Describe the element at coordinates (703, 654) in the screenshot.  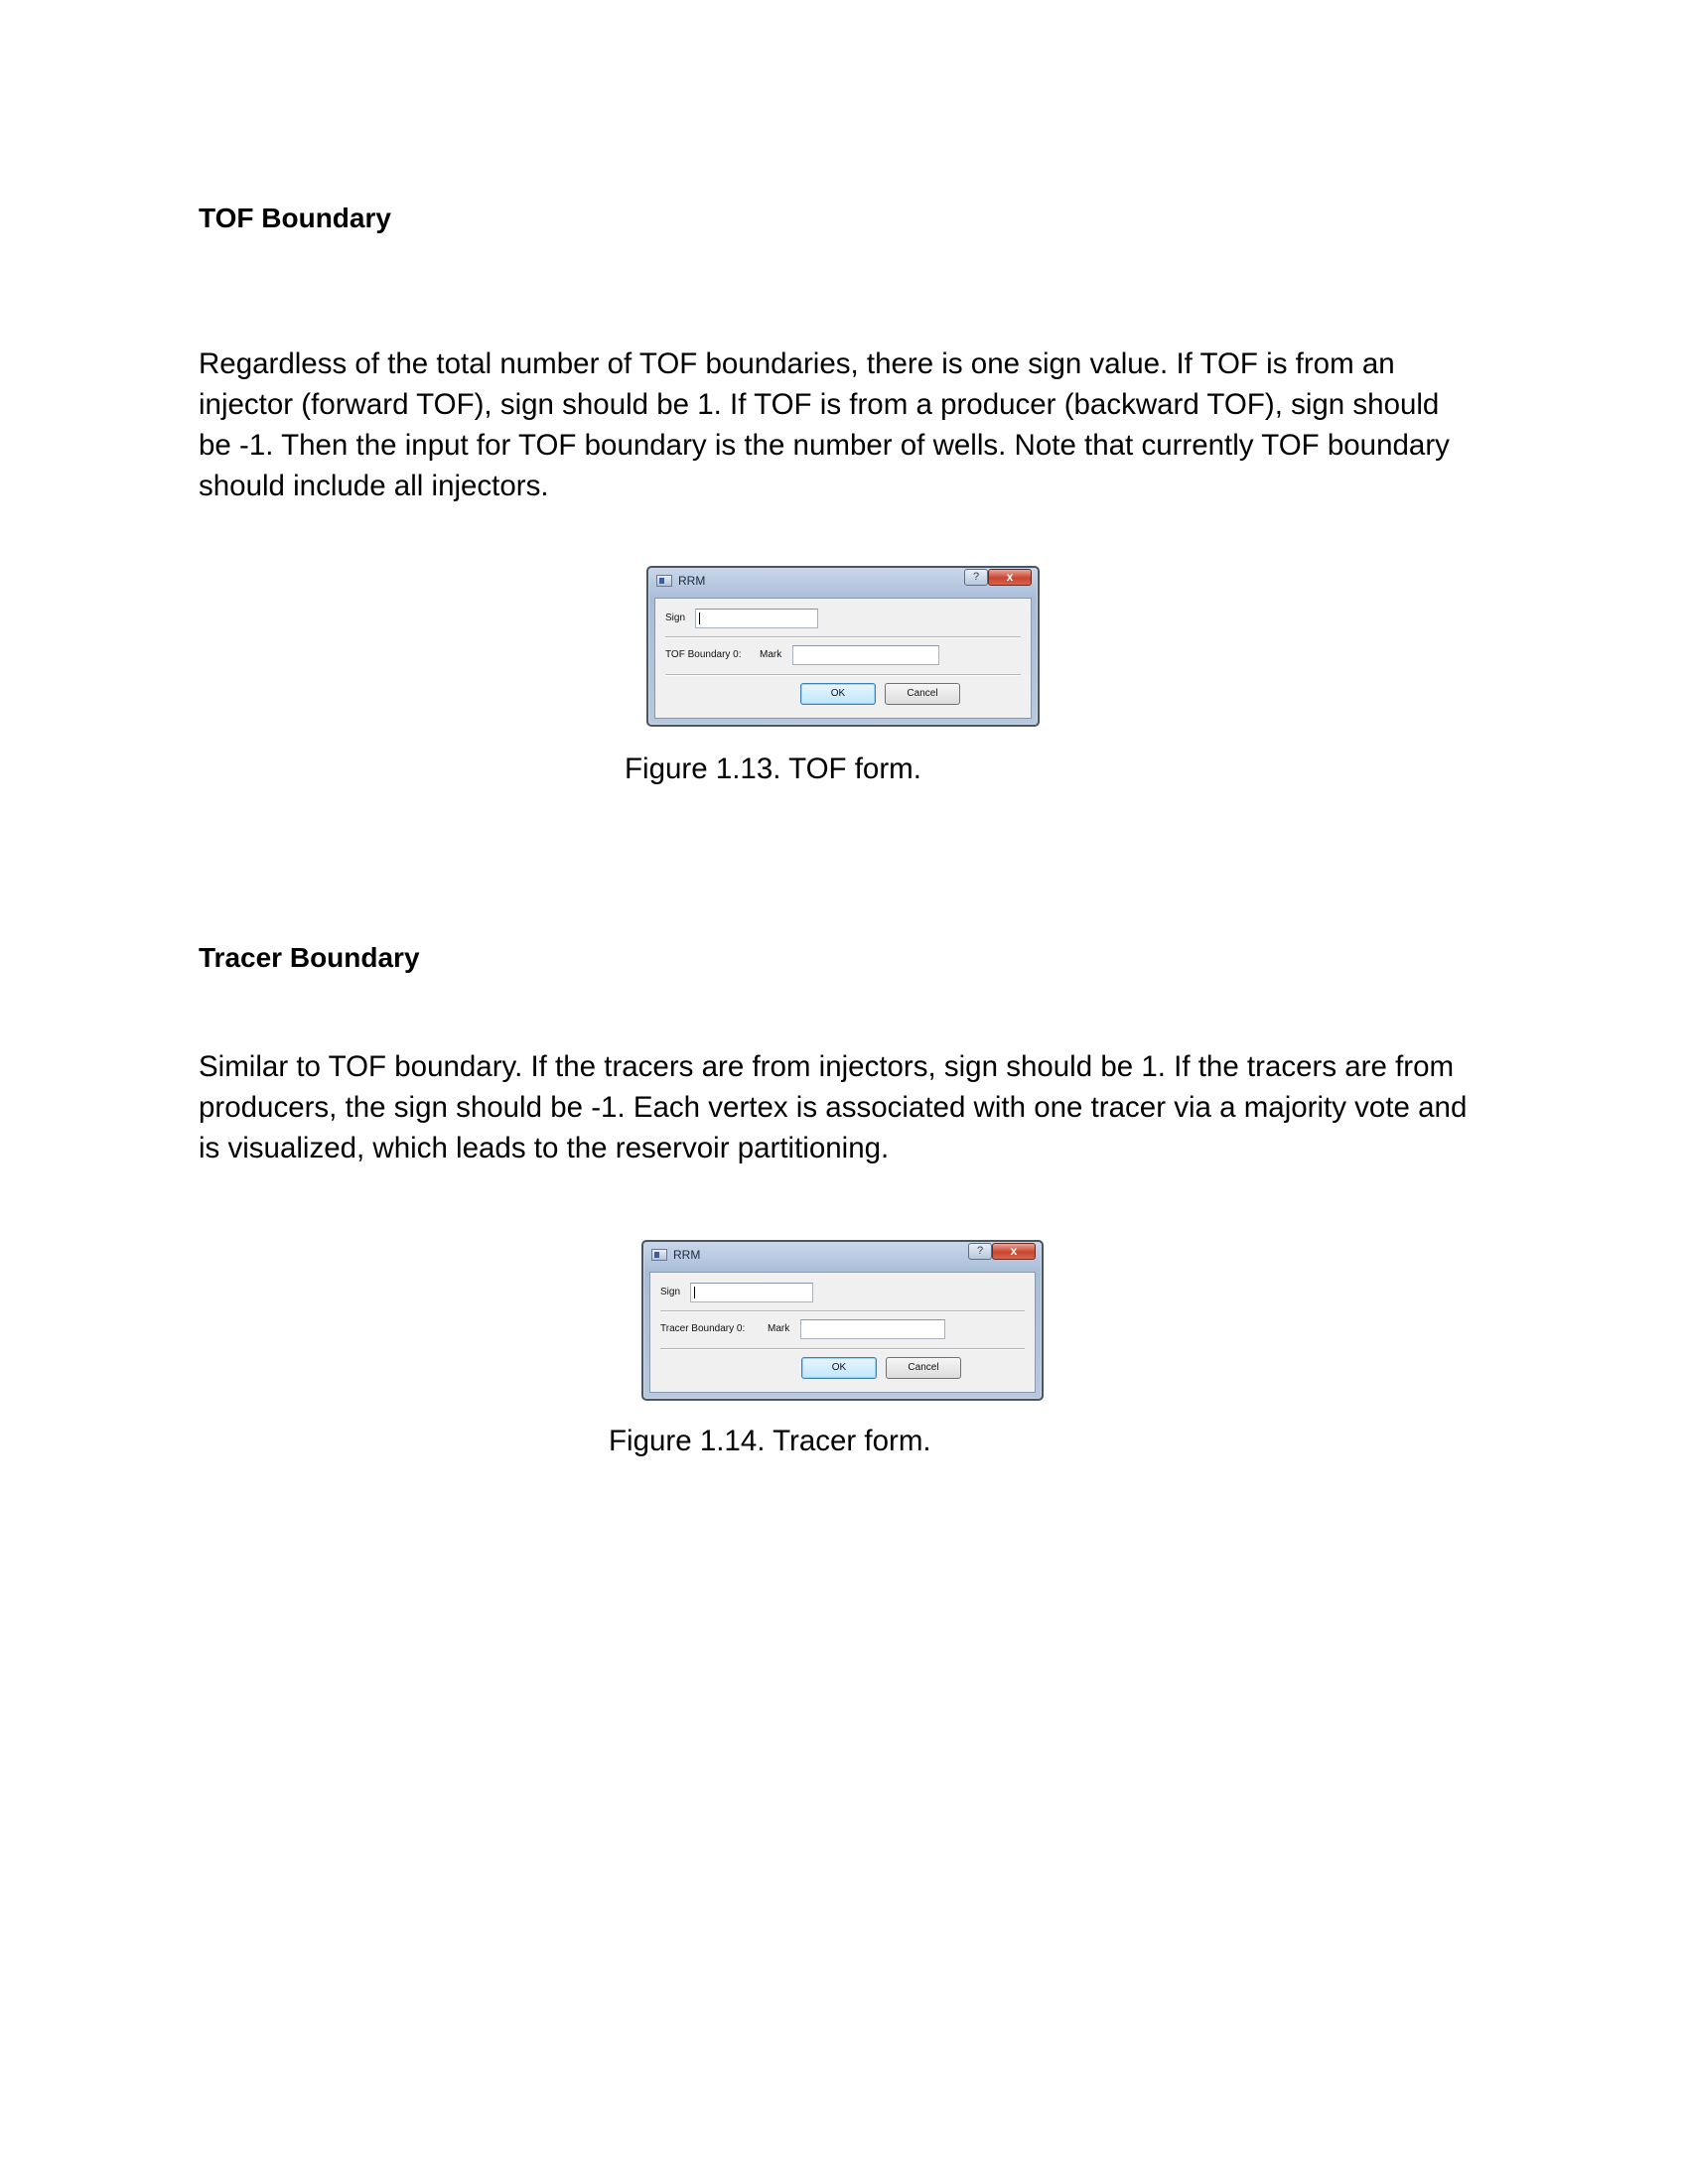
I see `boundary-label: TOF Boundary 0:` at that location.